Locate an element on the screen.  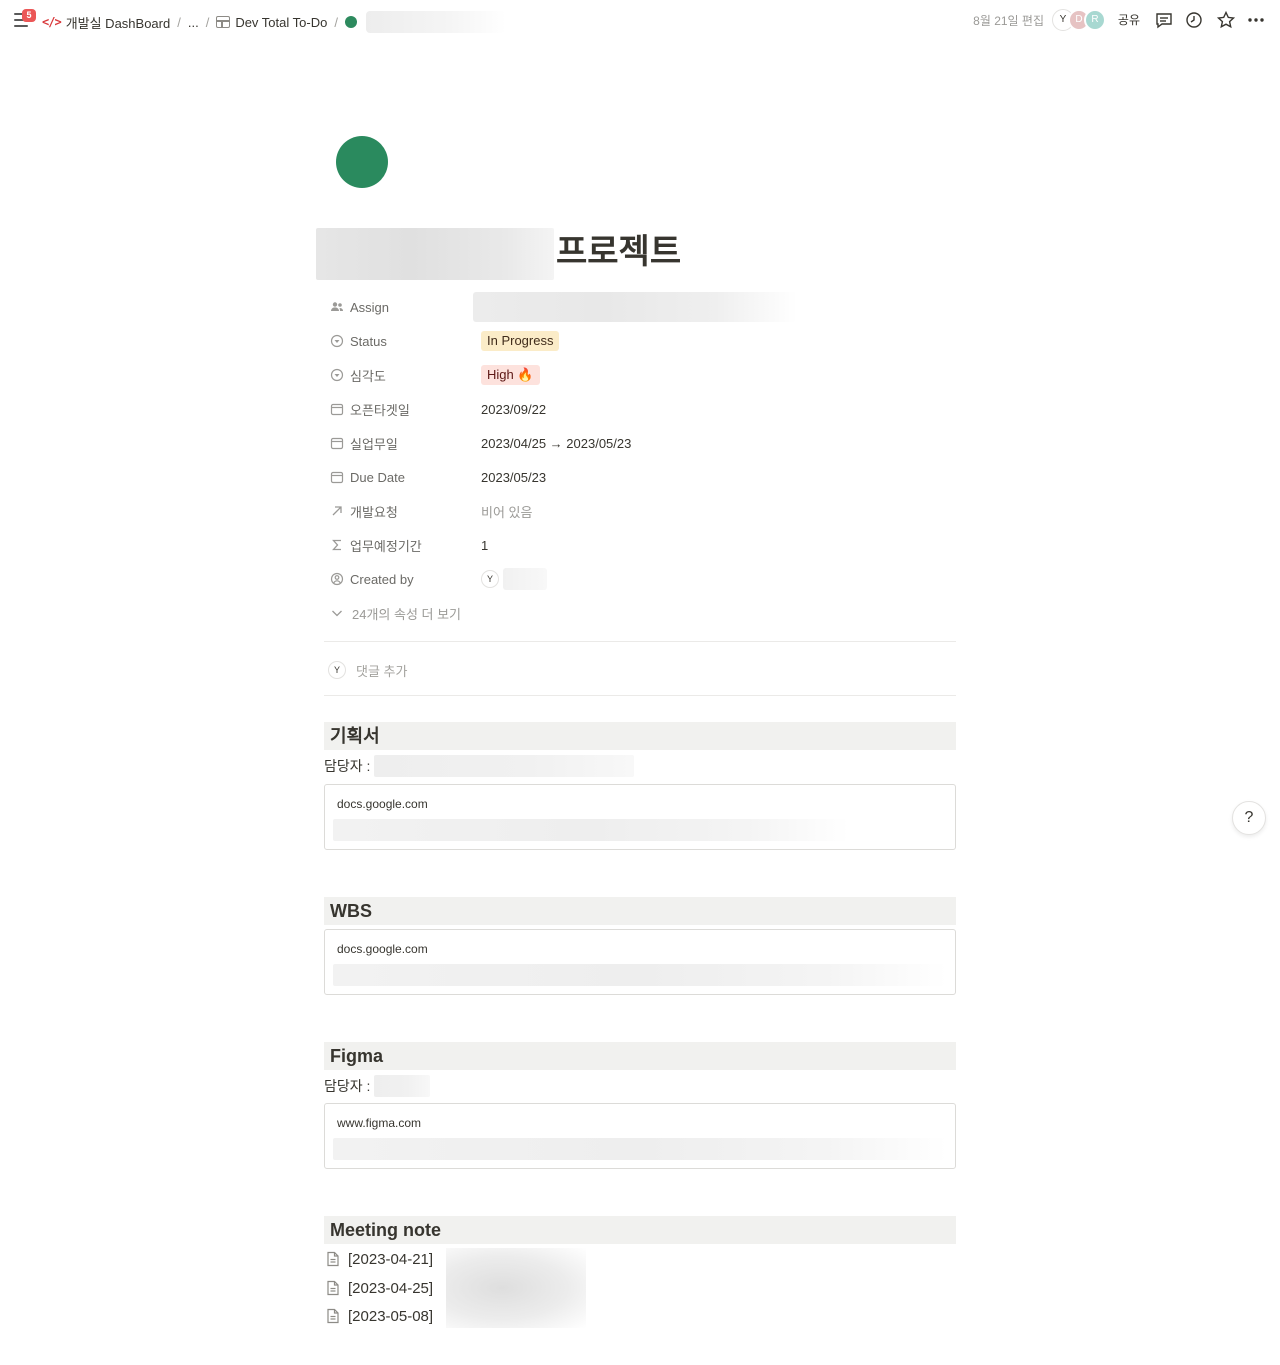
property-row-created-by: Created by Y is located at coordinates (640, 579).